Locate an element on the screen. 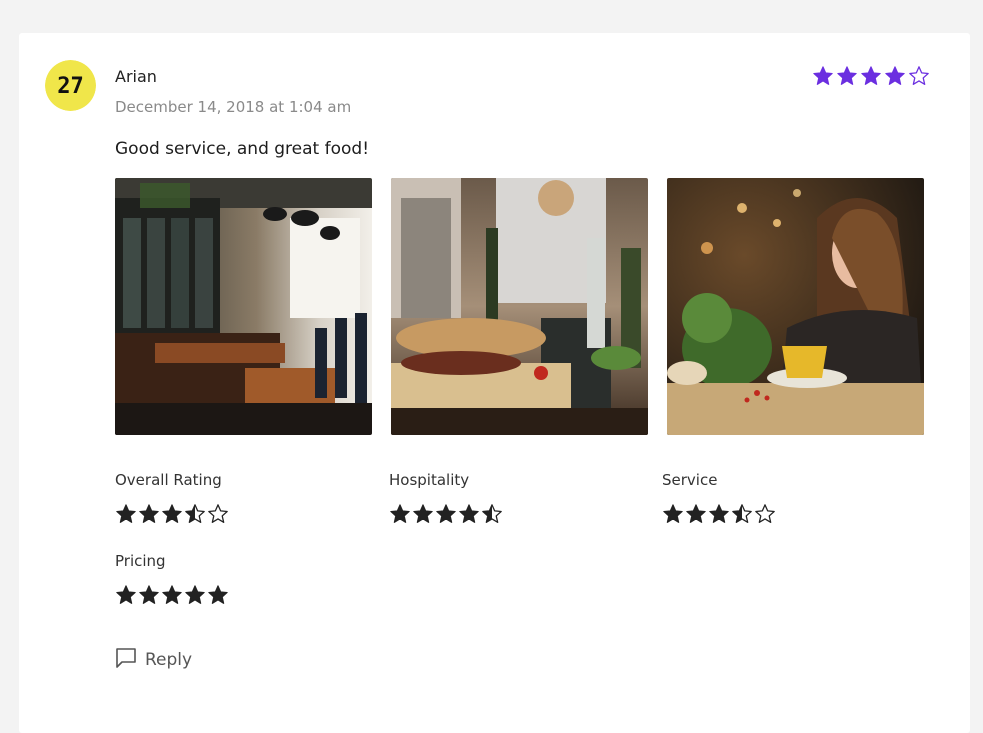  comment-icon is located at coordinates (126, 660).